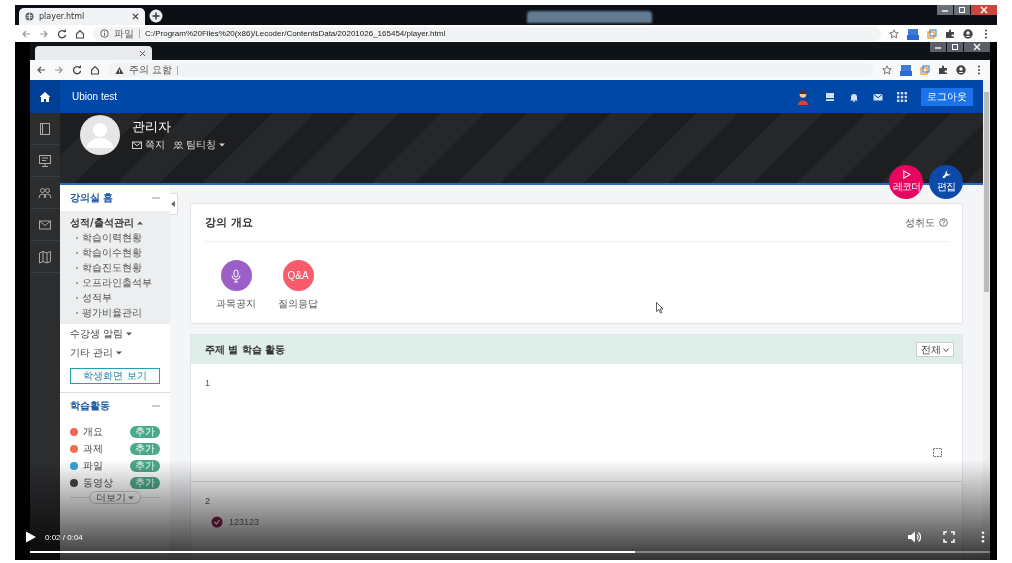  What do you see at coordinates (914, 537) in the screenshot?
I see `volume-icon` at bounding box center [914, 537].